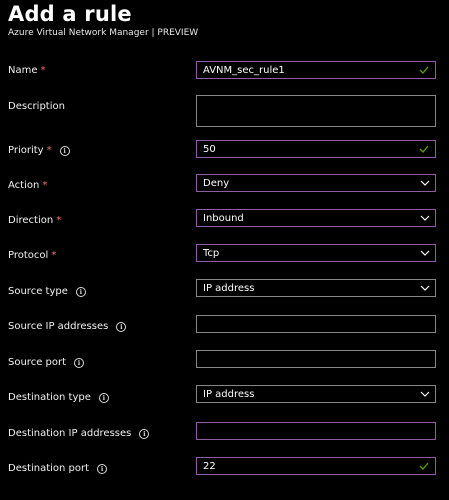 The width and height of the screenshot is (449, 500). What do you see at coordinates (316, 324) in the screenshot?
I see `source-ip-input` at bounding box center [316, 324].